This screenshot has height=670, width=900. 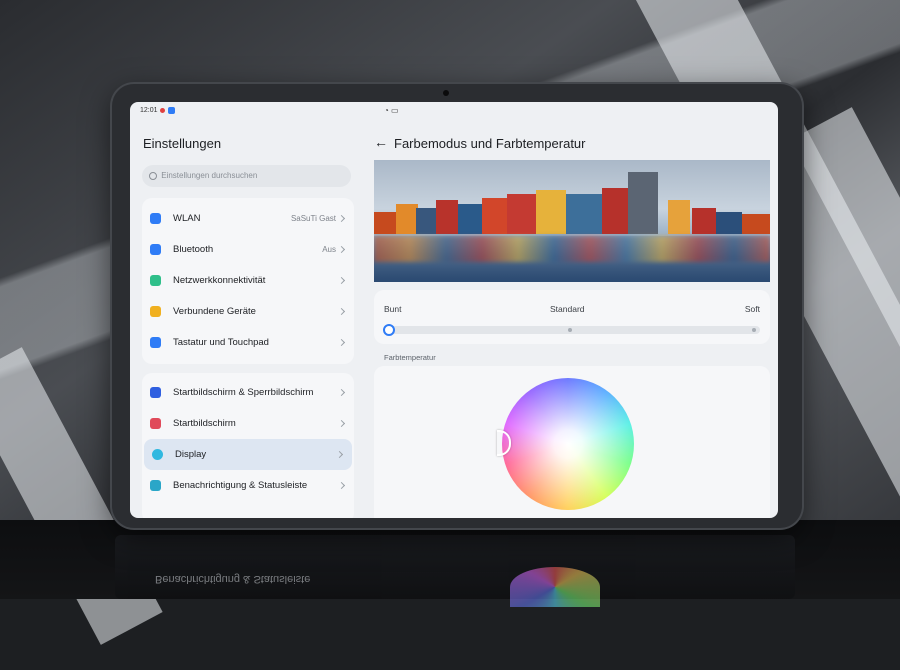 I want to click on settings-title: Einstellungen, so click(x=182, y=143).